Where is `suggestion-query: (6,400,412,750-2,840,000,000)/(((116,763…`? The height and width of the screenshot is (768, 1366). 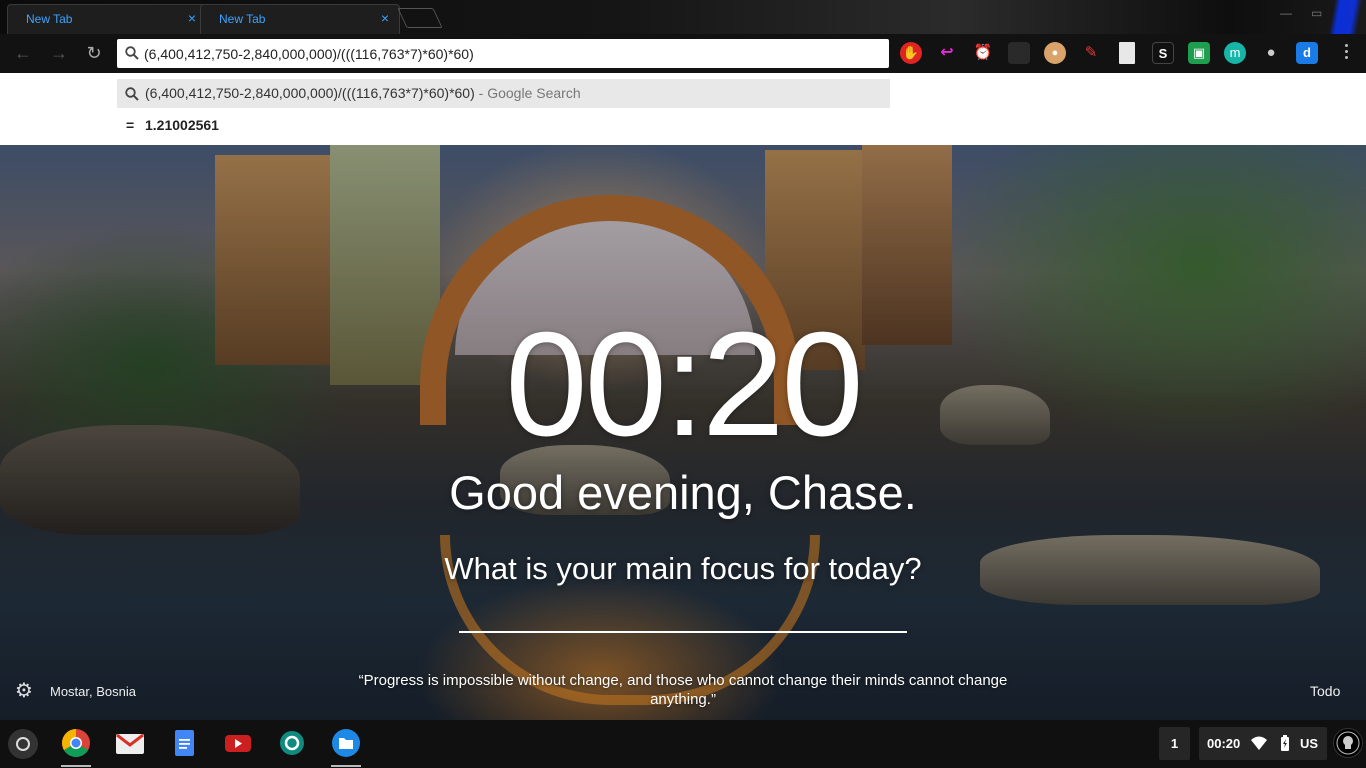 suggestion-query: (6,400,412,750-2,840,000,000)/(((116,763… is located at coordinates (310, 93).